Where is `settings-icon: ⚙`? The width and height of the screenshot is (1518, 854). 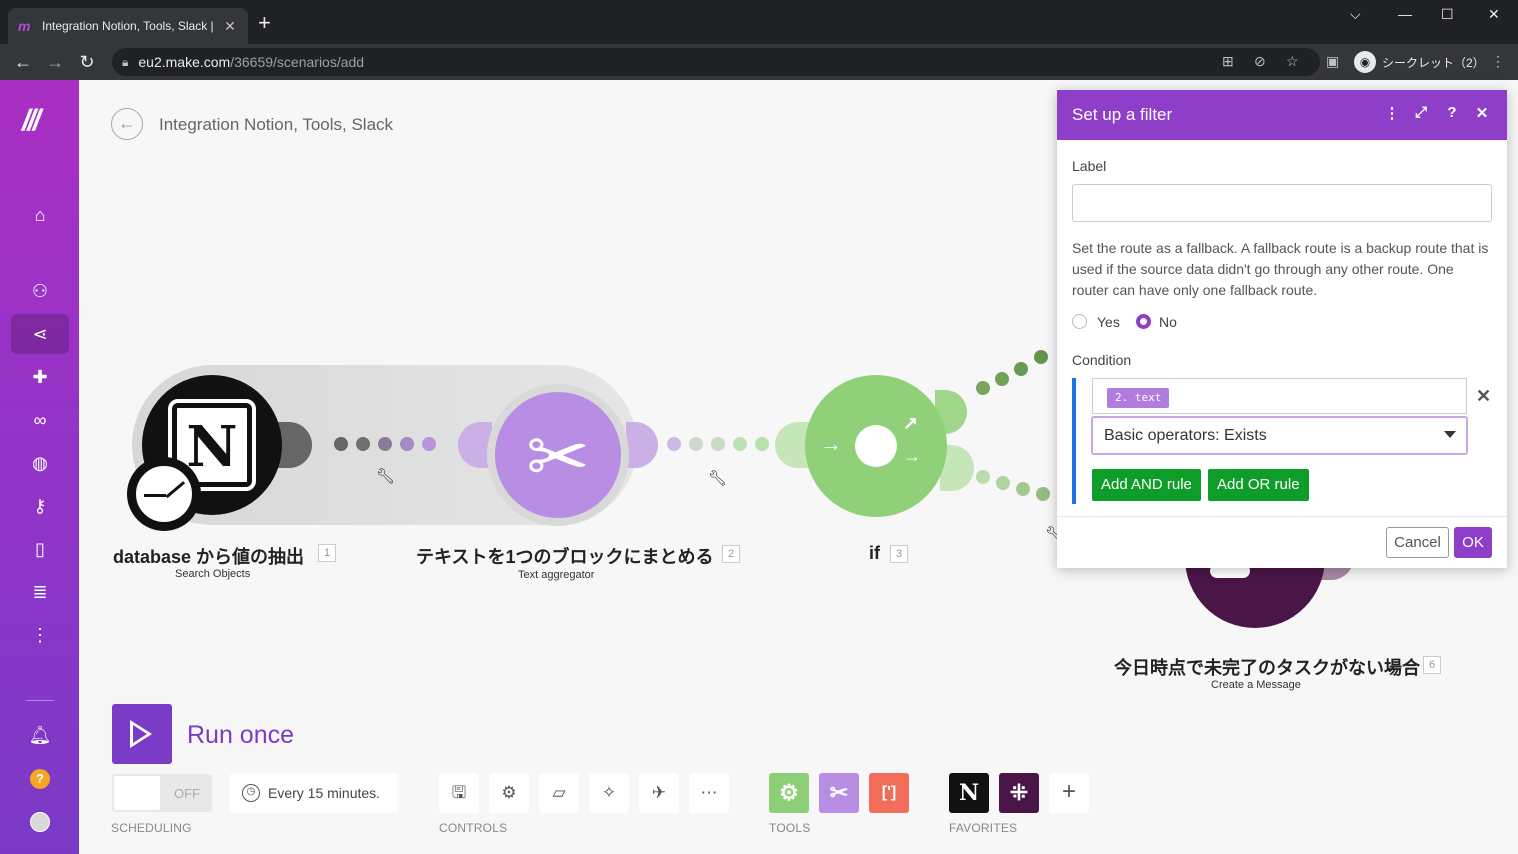 settings-icon: ⚙ is located at coordinates (509, 793).